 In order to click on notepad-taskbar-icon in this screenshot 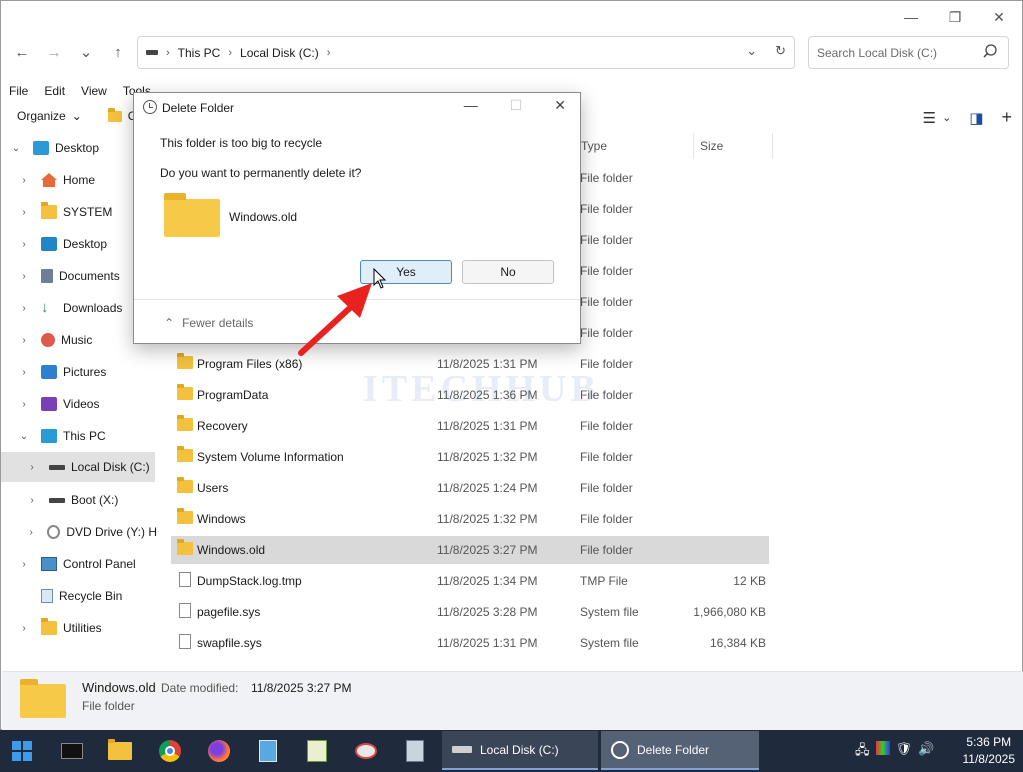, I will do `click(268, 751)`.